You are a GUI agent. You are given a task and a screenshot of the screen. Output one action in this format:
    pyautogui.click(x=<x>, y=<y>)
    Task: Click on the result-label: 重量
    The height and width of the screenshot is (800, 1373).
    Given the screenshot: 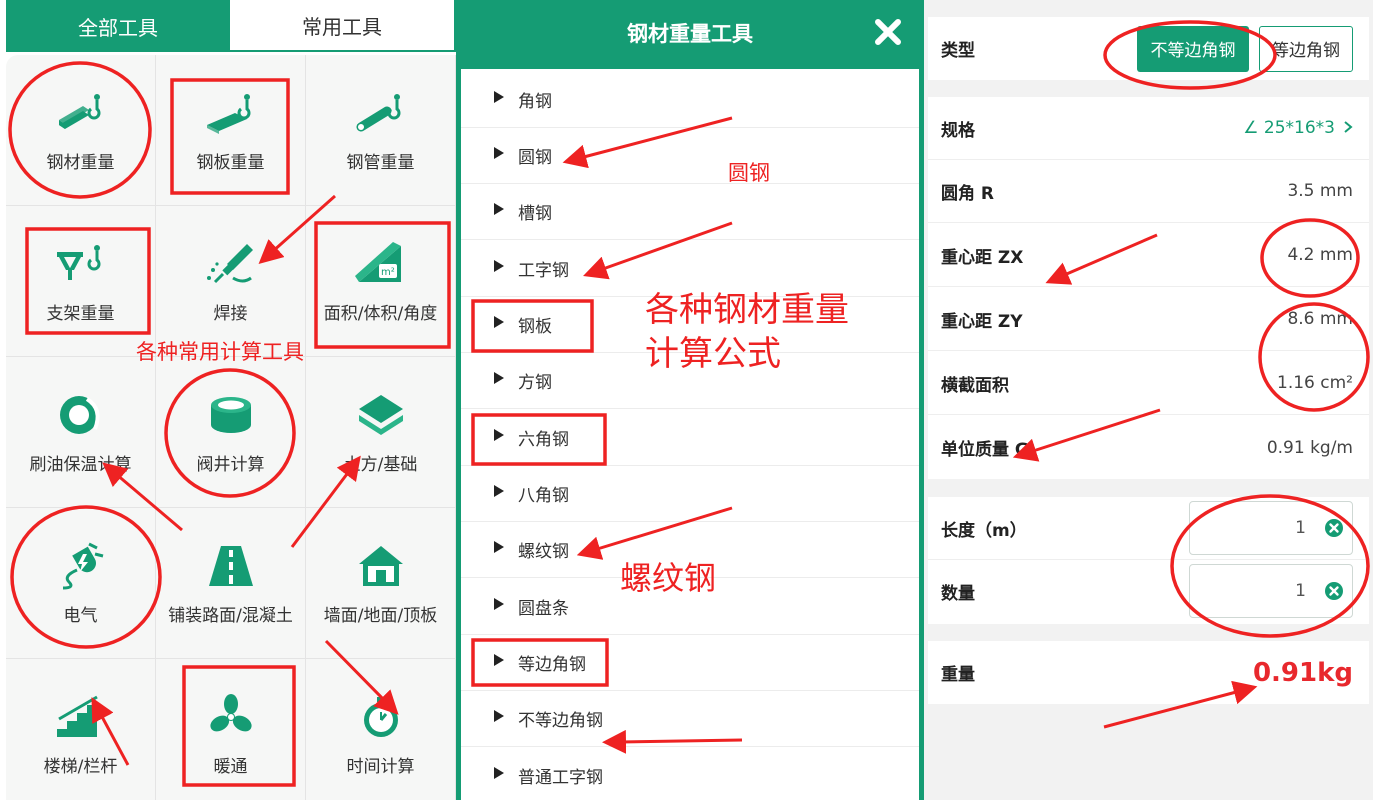 What is the action you would take?
    pyautogui.click(x=958, y=675)
    